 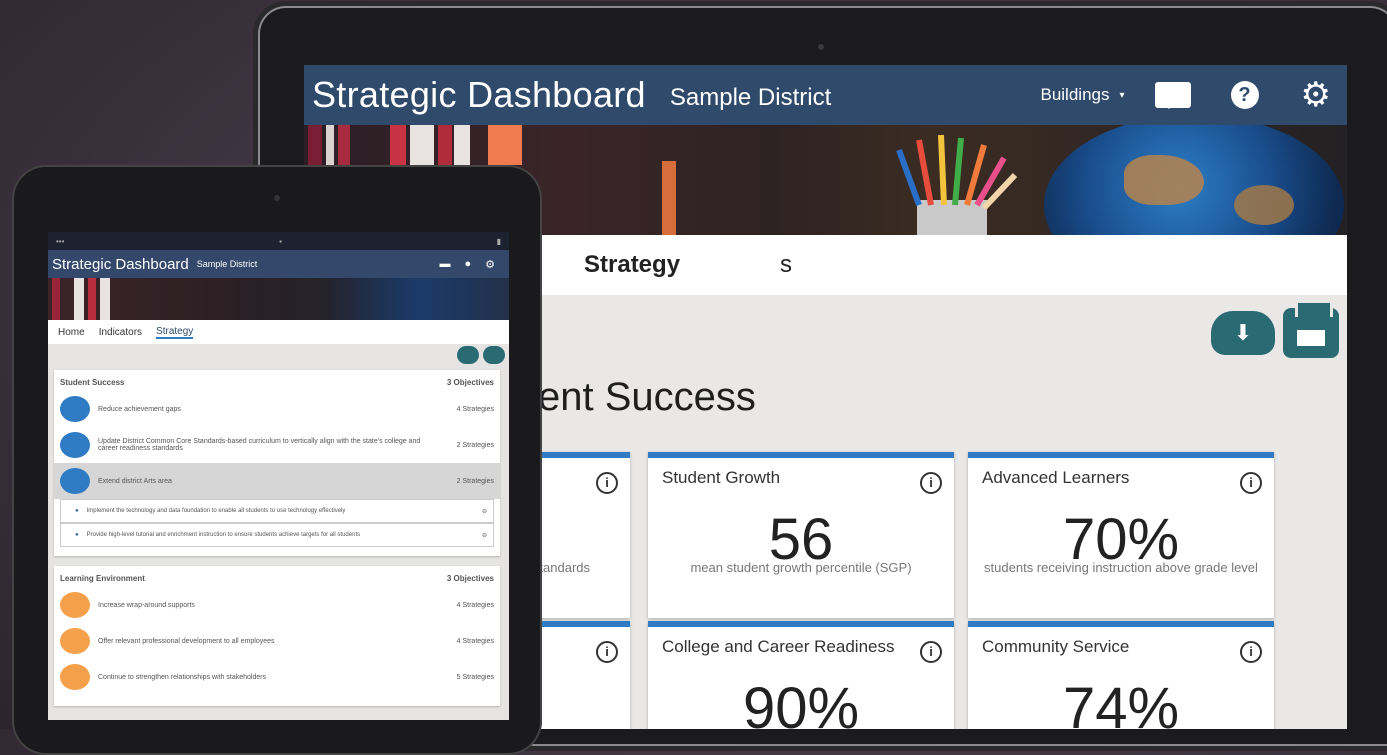 I want to click on chat-icon, so click(x=1172, y=95).